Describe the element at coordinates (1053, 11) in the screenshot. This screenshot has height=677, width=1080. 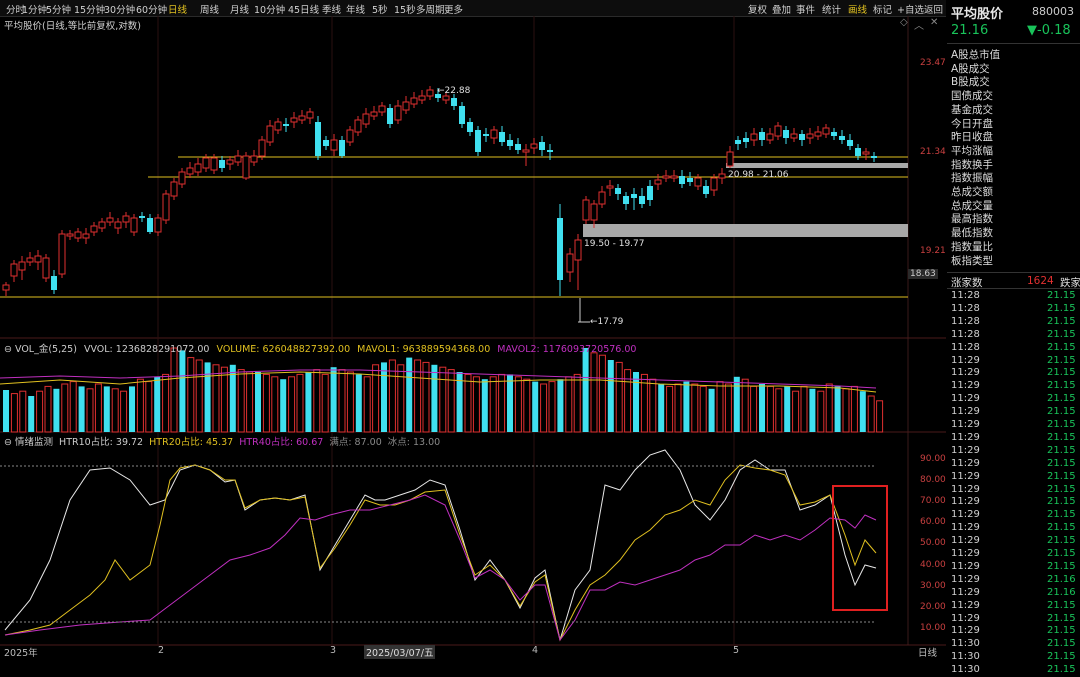
I see `index-code: 880003` at that location.